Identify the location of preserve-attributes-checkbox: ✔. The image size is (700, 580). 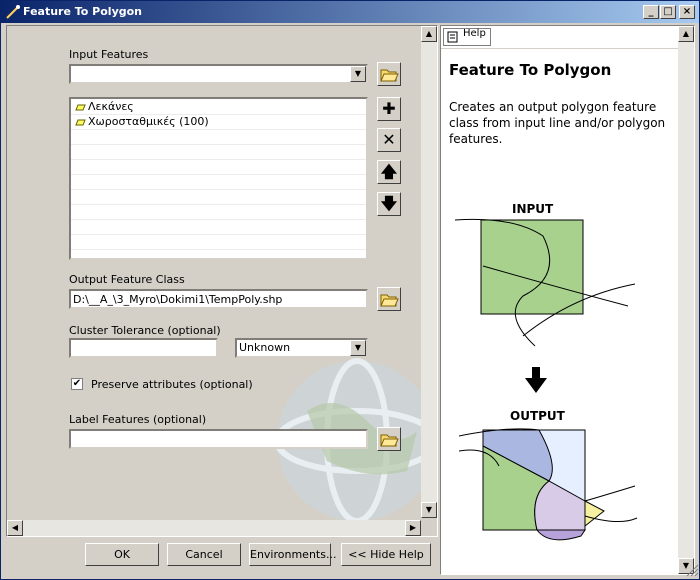
(77, 384).